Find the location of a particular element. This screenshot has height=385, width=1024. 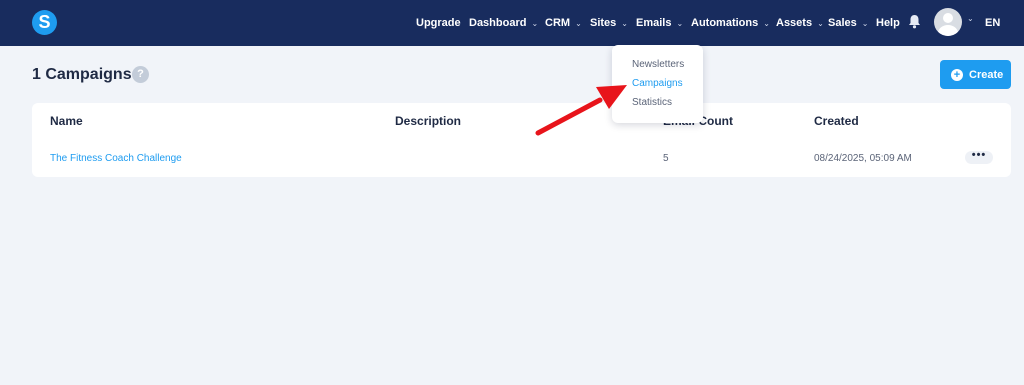

nav-help: Help is located at coordinates (888, 23).